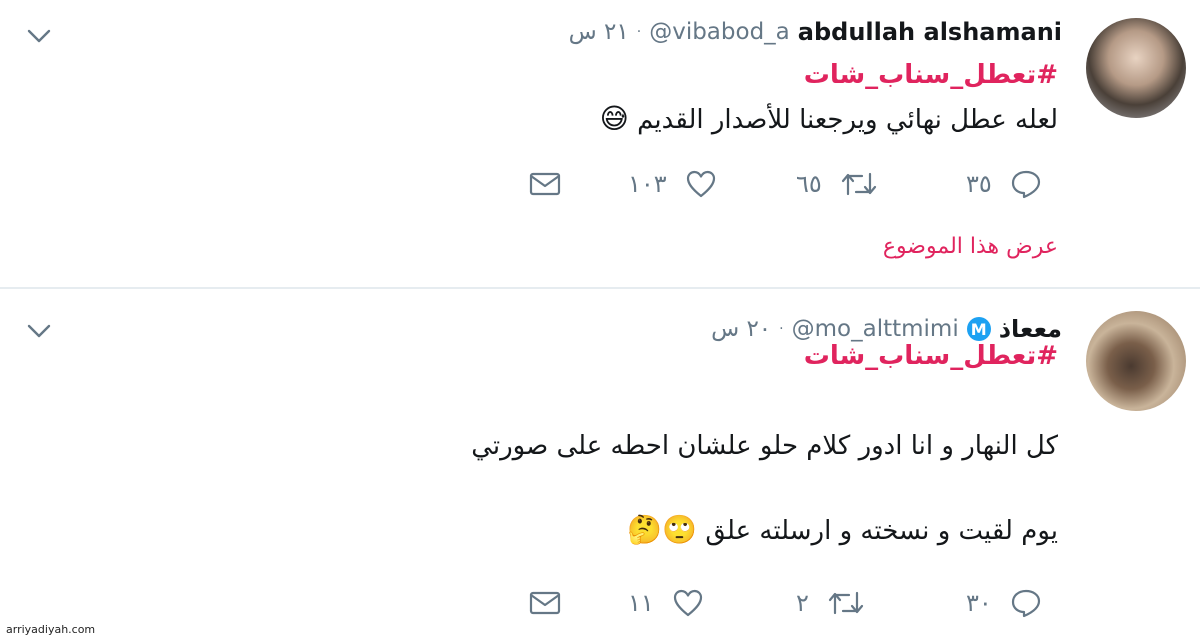  What do you see at coordinates (600, 184) in the screenshot?
I see `tweet-actions: ٣٥ ٦٥ ١٠٣` at bounding box center [600, 184].